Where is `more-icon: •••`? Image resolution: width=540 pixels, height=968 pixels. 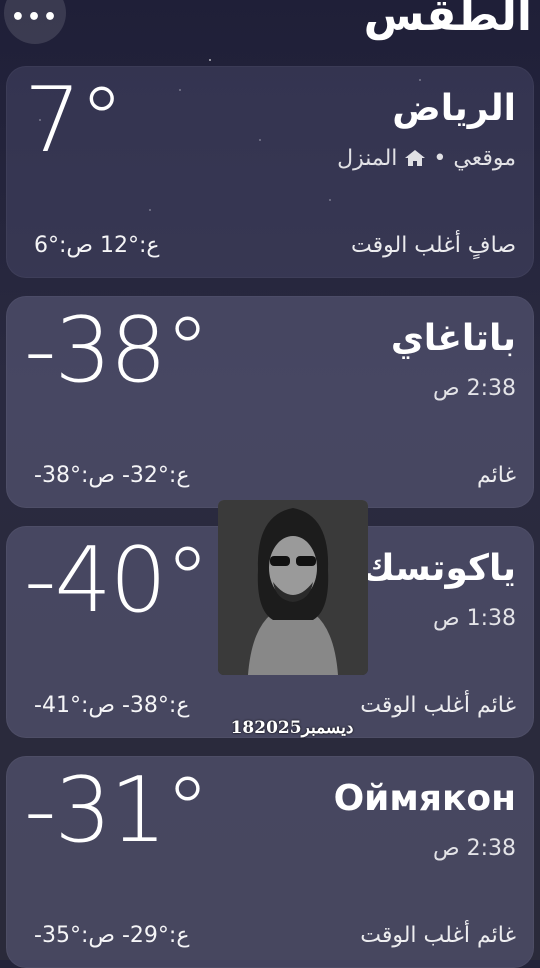 more-icon: ••• is located at coordinates (35, 17).